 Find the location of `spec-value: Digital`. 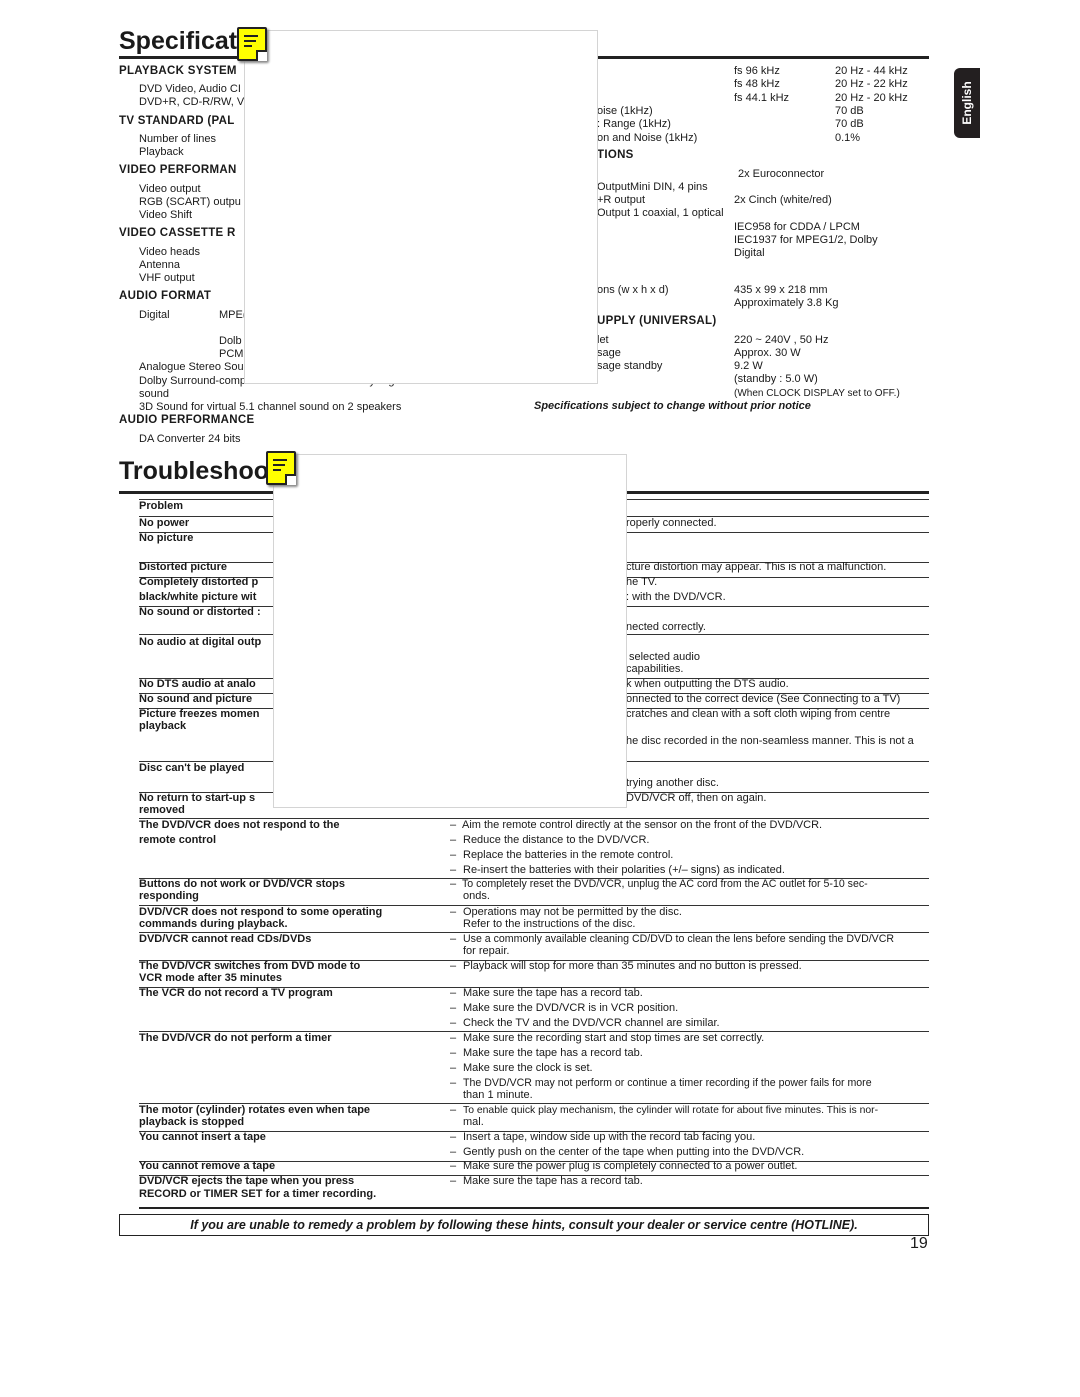

spec-value: Digital is located at coordinates (749, 253).